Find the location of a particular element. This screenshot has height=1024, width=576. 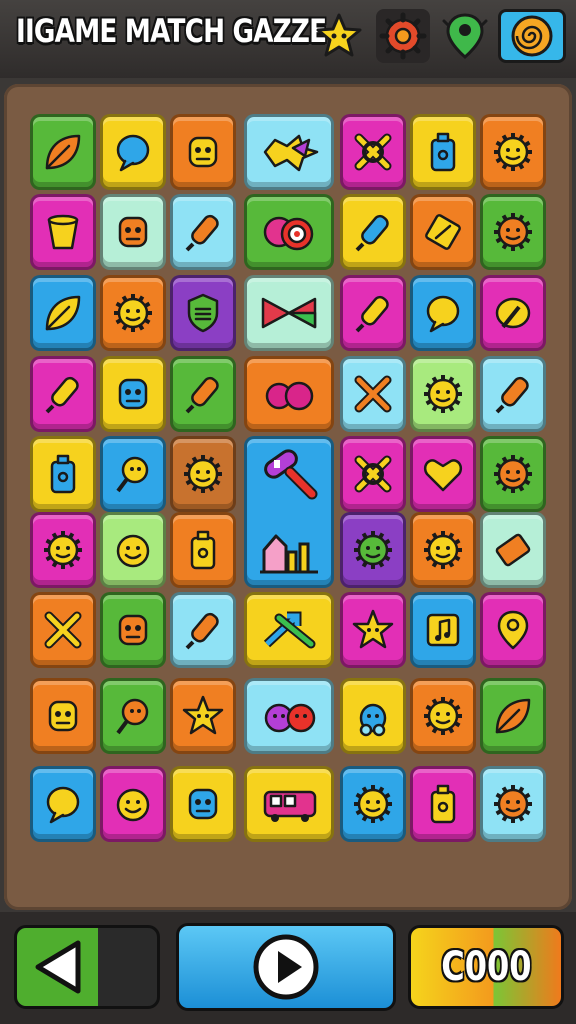

bottle-icon is located at coordinates (203, 550).